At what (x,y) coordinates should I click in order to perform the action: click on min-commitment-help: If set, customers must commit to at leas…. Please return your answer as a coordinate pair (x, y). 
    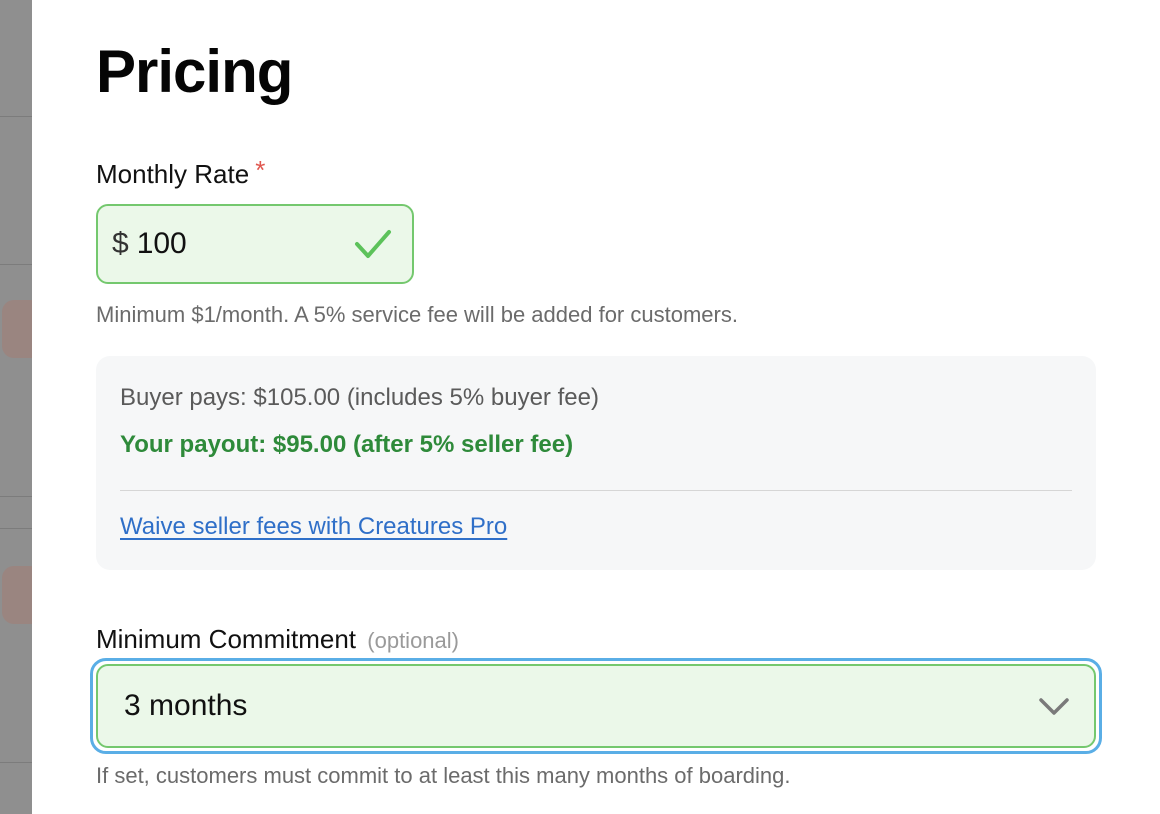
    Looking at the image, I should click on (443, 775).